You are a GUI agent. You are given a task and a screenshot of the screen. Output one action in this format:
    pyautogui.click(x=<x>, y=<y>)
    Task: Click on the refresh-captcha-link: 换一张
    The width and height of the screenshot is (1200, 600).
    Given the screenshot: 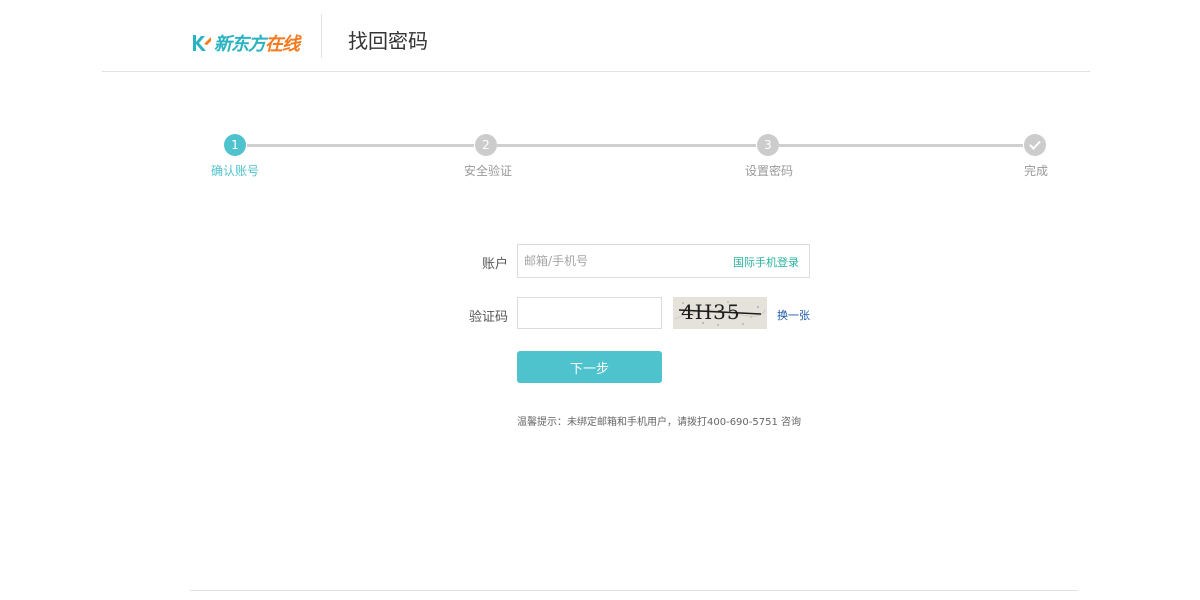 What is the action you would take?
    pyautogui.click(x=793, y=315)
    